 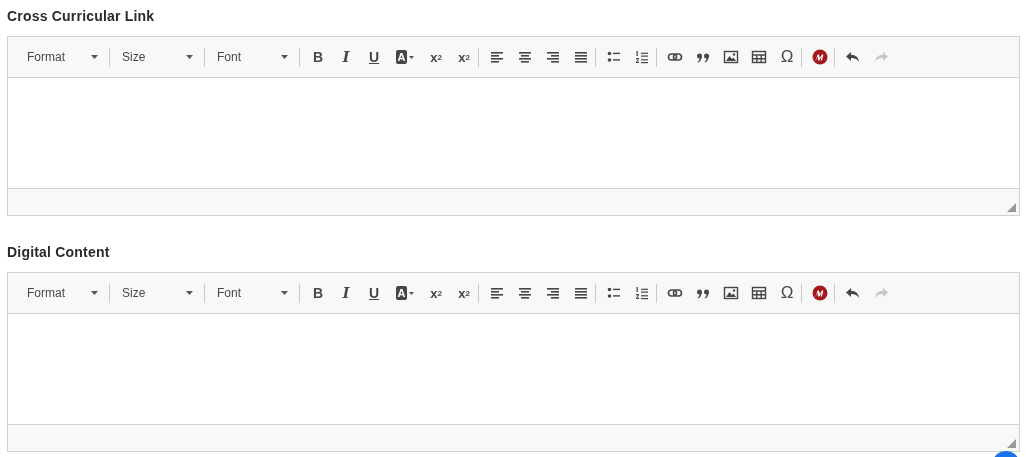 I want to click on field-label: Digital Content, so click(x=59, y=253).